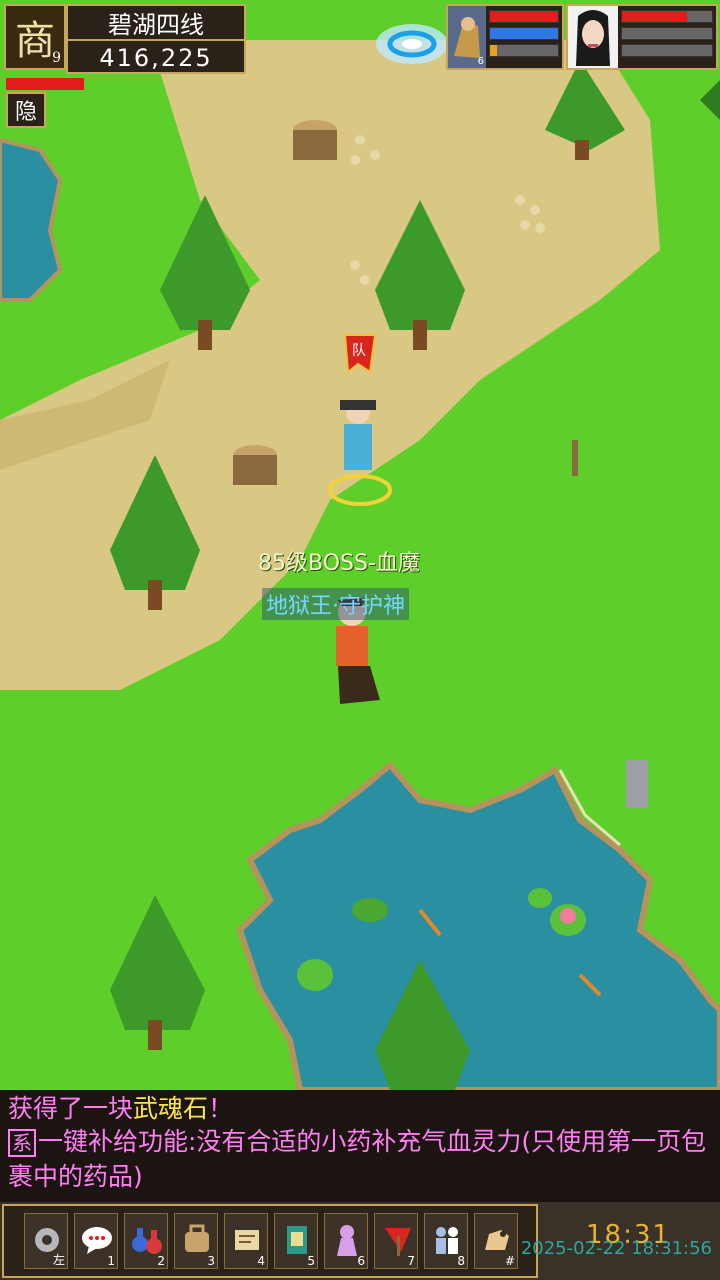 This screenshot has height=1280, width=720. What do you see at coordinates (56, 58) in the screenshot?
I see `player-level: 9` at bounding box center [56, 58].